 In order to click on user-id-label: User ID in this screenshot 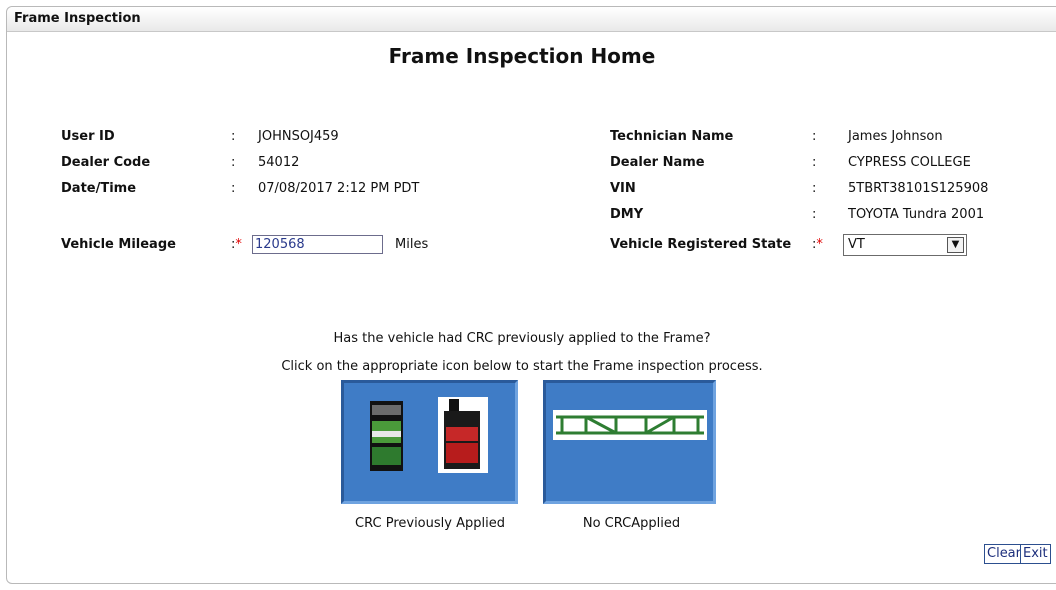, I will do `click(88, 136)`.